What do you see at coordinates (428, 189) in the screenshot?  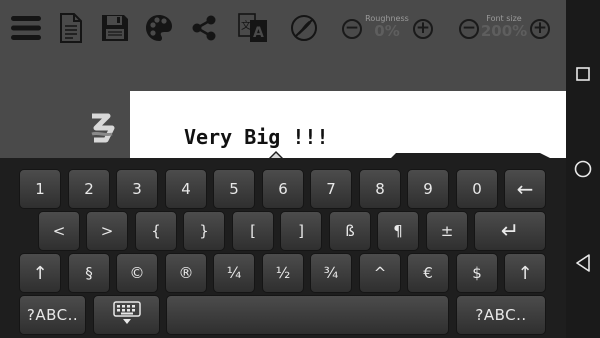 I see `key-9: 9` at bounding box center [428, 189].